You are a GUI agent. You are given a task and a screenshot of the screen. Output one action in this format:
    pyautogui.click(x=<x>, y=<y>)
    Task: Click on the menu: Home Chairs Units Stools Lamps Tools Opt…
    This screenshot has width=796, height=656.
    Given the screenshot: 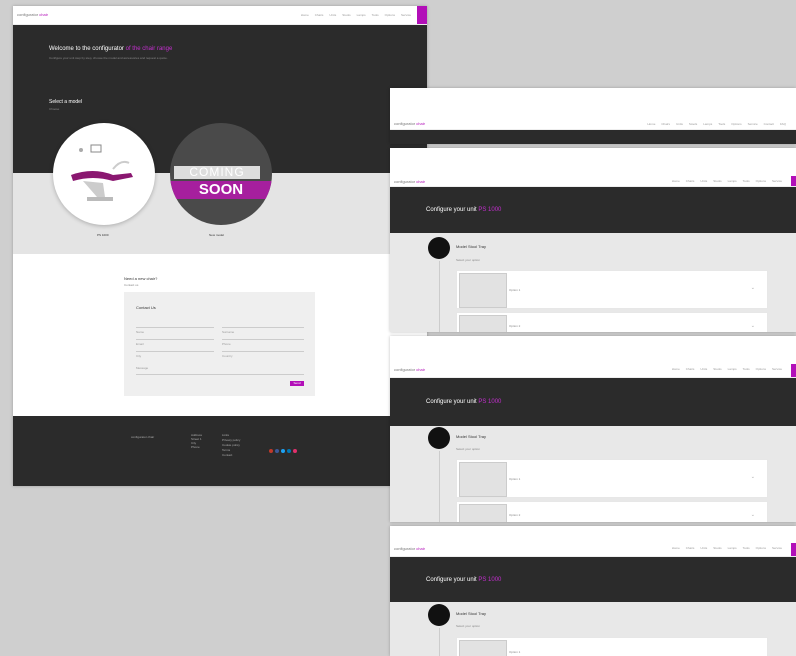 What is the action you would take?
    pyautogui.click(x=356, y=15)
    